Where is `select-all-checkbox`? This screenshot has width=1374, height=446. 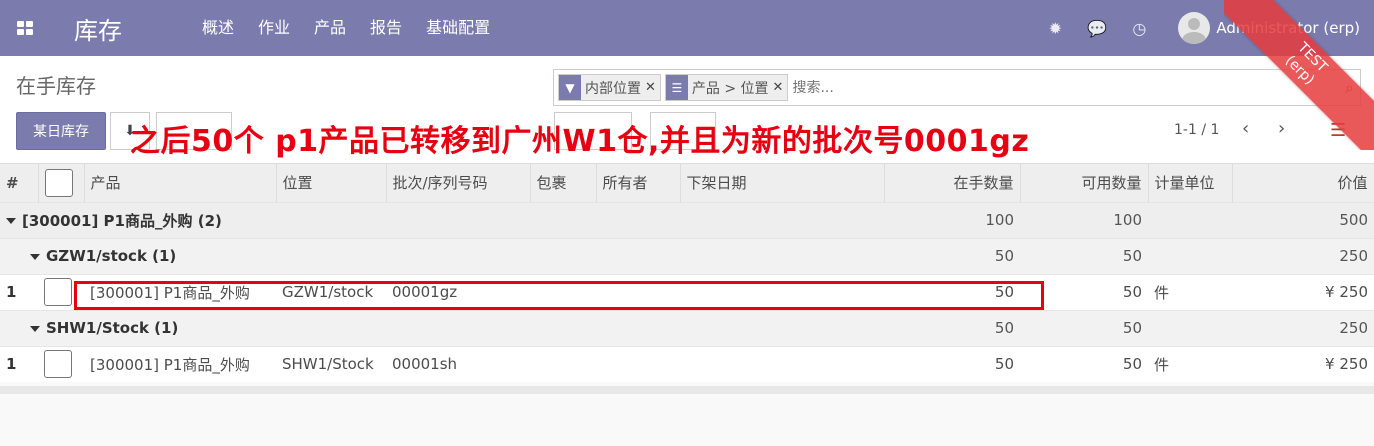
select-all-checkbox is located at coordinates (61, 183).